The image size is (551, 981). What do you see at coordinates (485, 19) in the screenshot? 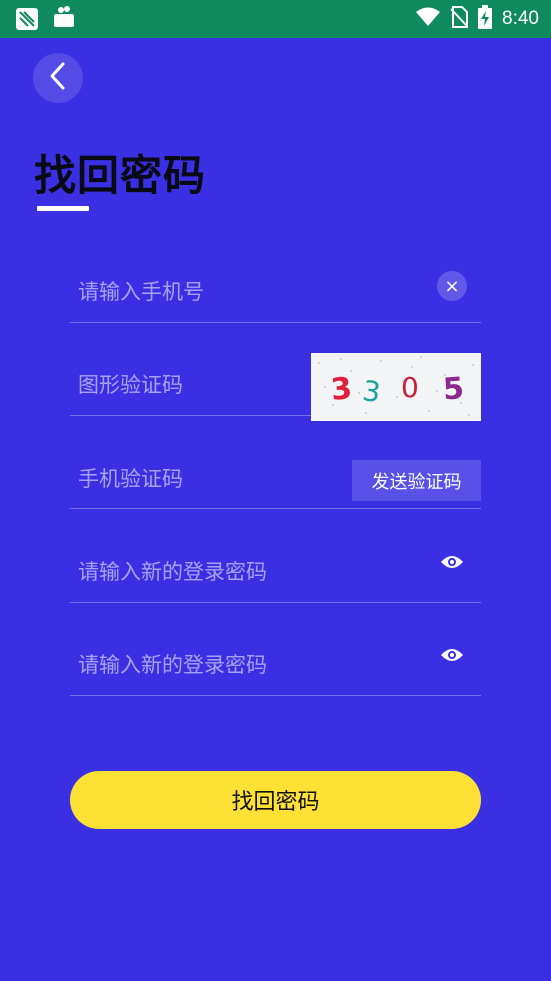
I see `battery-charging-icon` at bounding box center [485, 19].